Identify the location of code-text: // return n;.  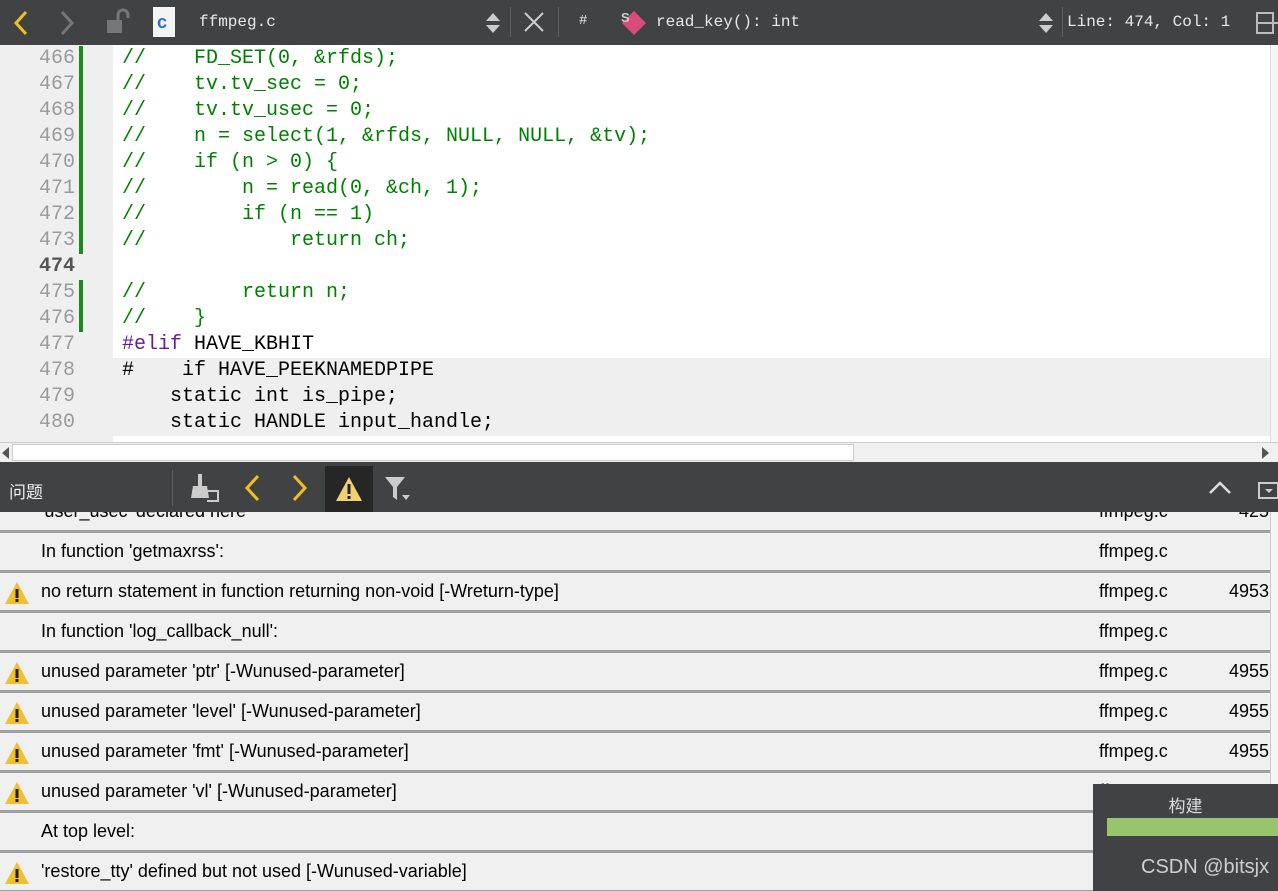
(236, 292).